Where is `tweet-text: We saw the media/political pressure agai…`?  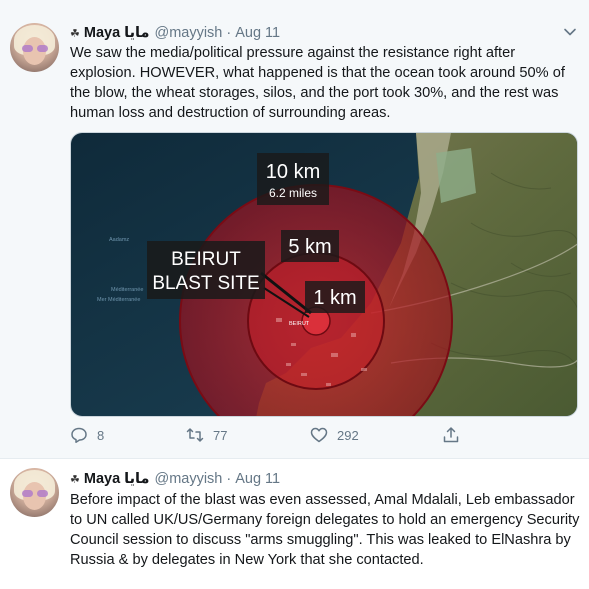
tweet-text: We saw the media/political pressure agai… is located at coordinates (317, 83).